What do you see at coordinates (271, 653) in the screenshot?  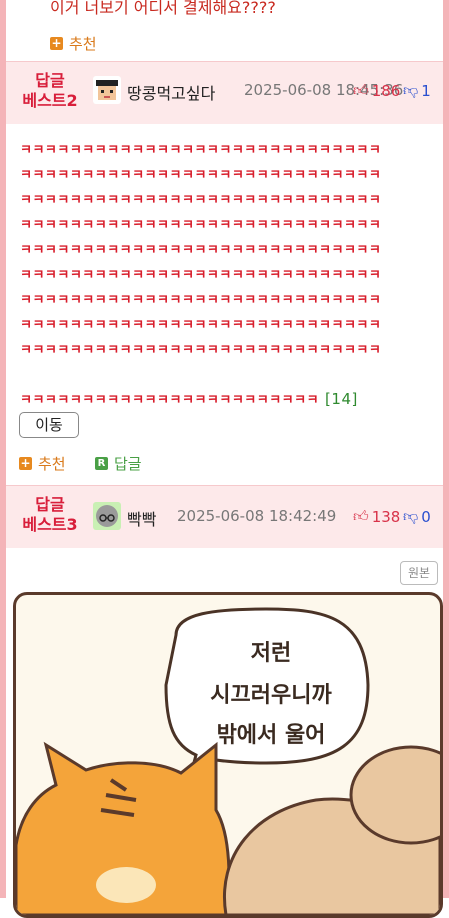 I see `bubble-line: 저런` at bounding box center [271, 653].